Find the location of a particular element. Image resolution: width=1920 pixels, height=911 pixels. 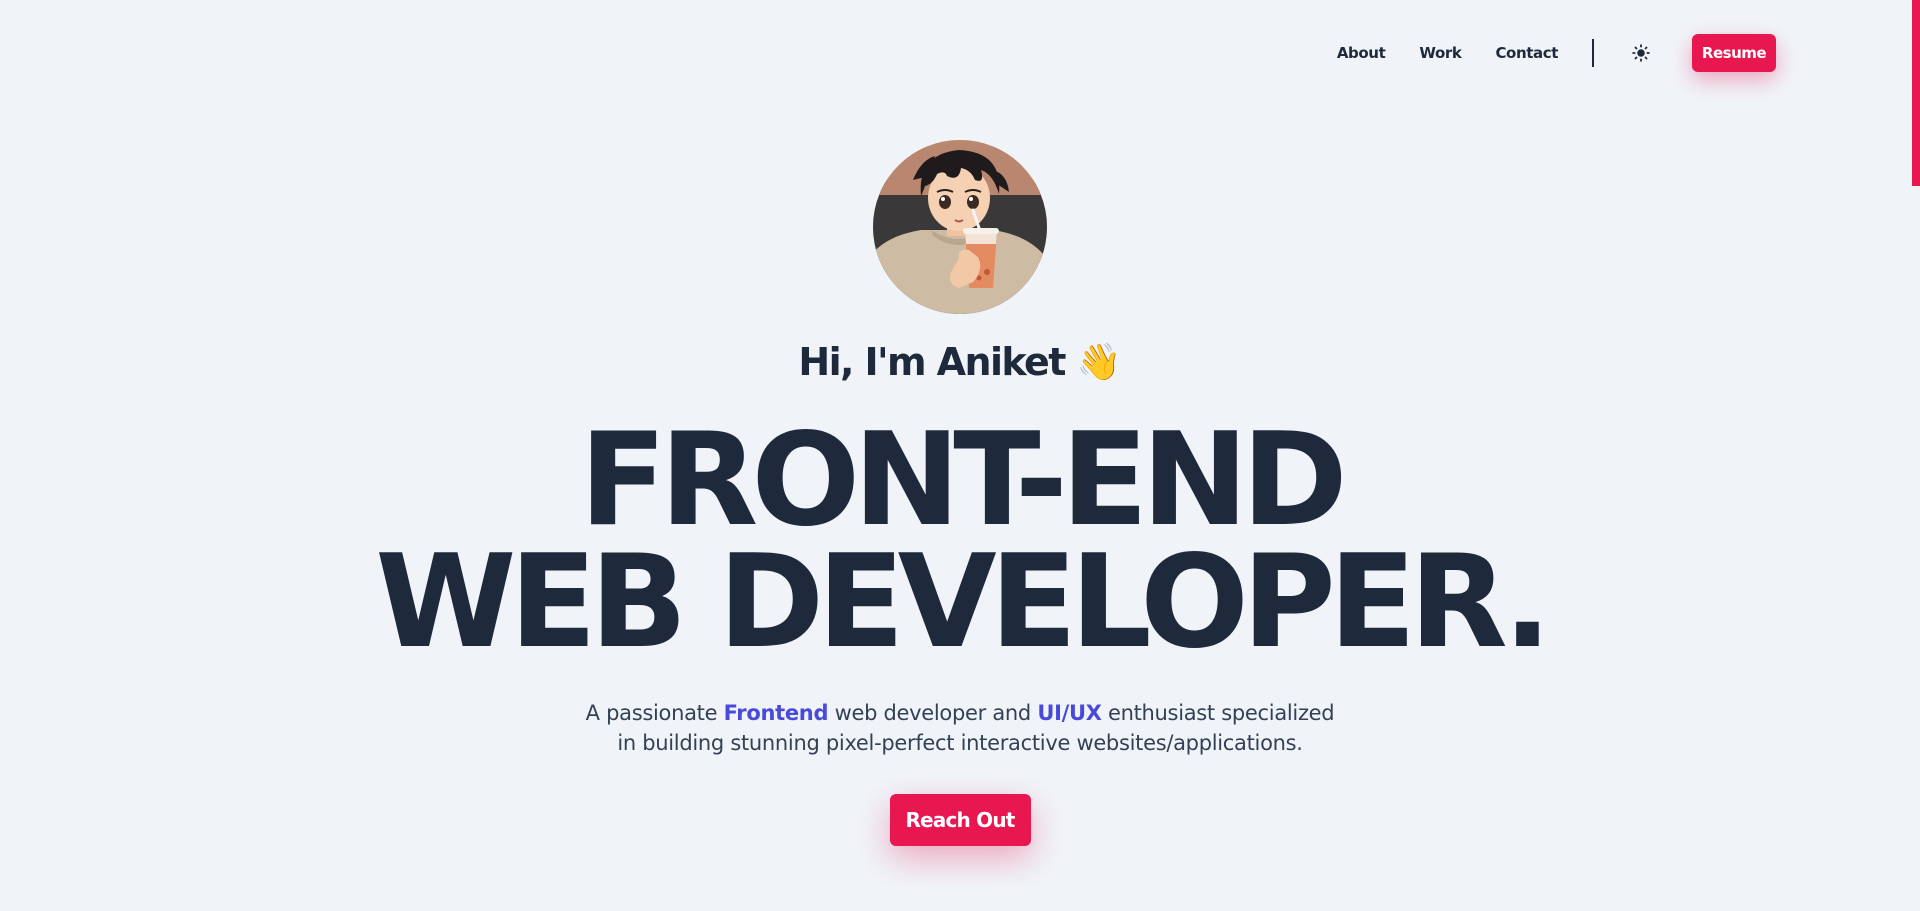

reach-out-button: Reach Out is located at coordinates (960, 820).